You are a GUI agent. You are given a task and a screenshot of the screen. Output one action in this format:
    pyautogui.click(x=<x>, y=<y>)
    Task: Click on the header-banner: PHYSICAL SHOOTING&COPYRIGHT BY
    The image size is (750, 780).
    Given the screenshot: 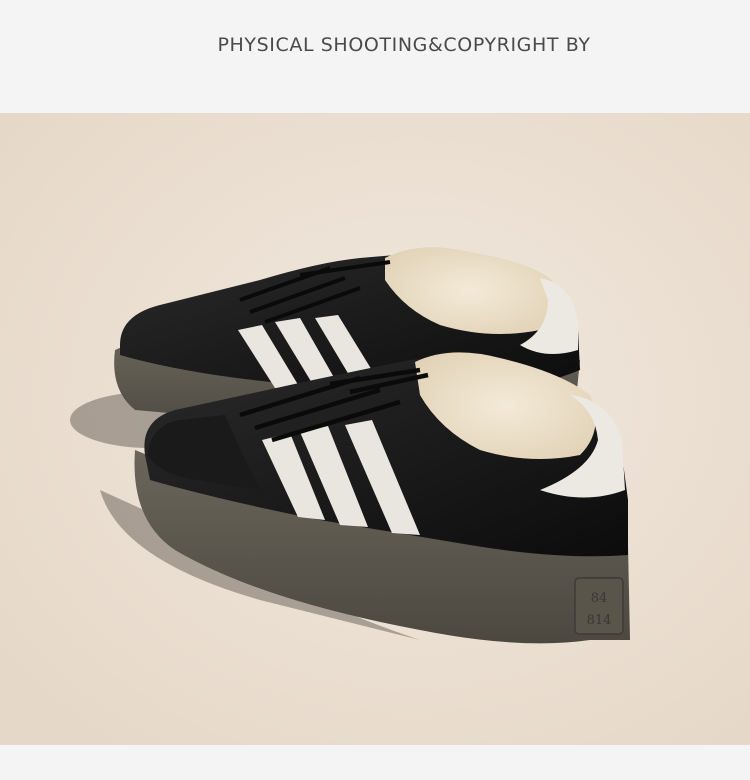 What is the action you would take?
    pyautogui.click(x=375, y=56)
    